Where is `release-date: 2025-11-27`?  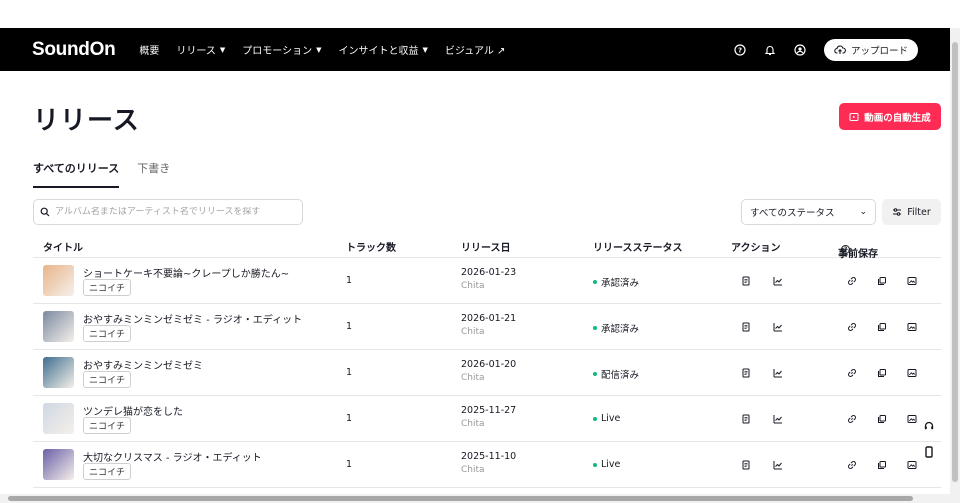 release-date: 2025-11-27 is located at coordinates (489, 410).